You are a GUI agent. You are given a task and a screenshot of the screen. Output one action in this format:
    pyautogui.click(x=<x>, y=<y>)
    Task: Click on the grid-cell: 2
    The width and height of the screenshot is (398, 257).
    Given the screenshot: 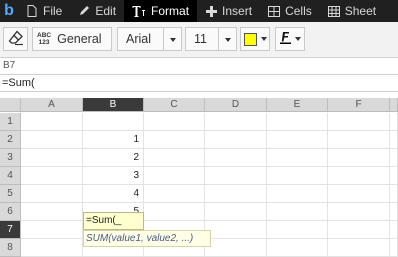 What is the action you would take?
    pyautogui.click(x=113, y=158)
    